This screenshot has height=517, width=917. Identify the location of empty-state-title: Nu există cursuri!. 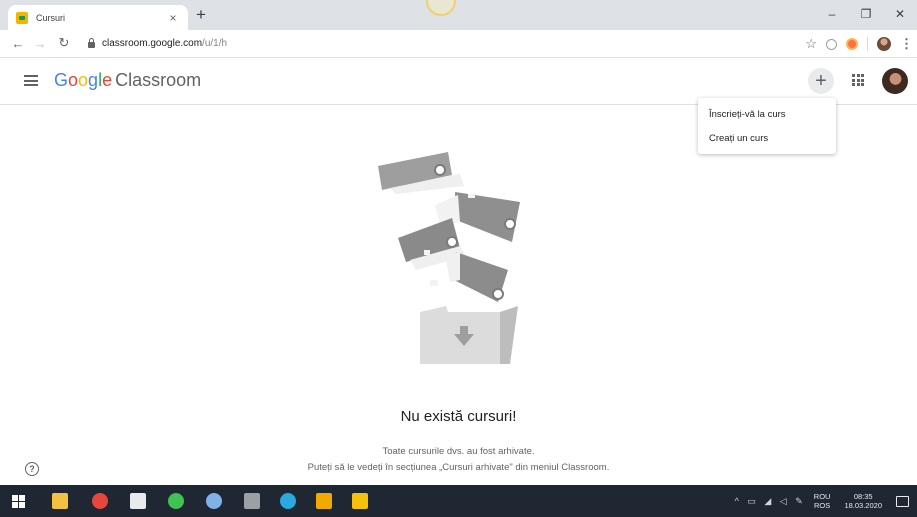
(458, 416).